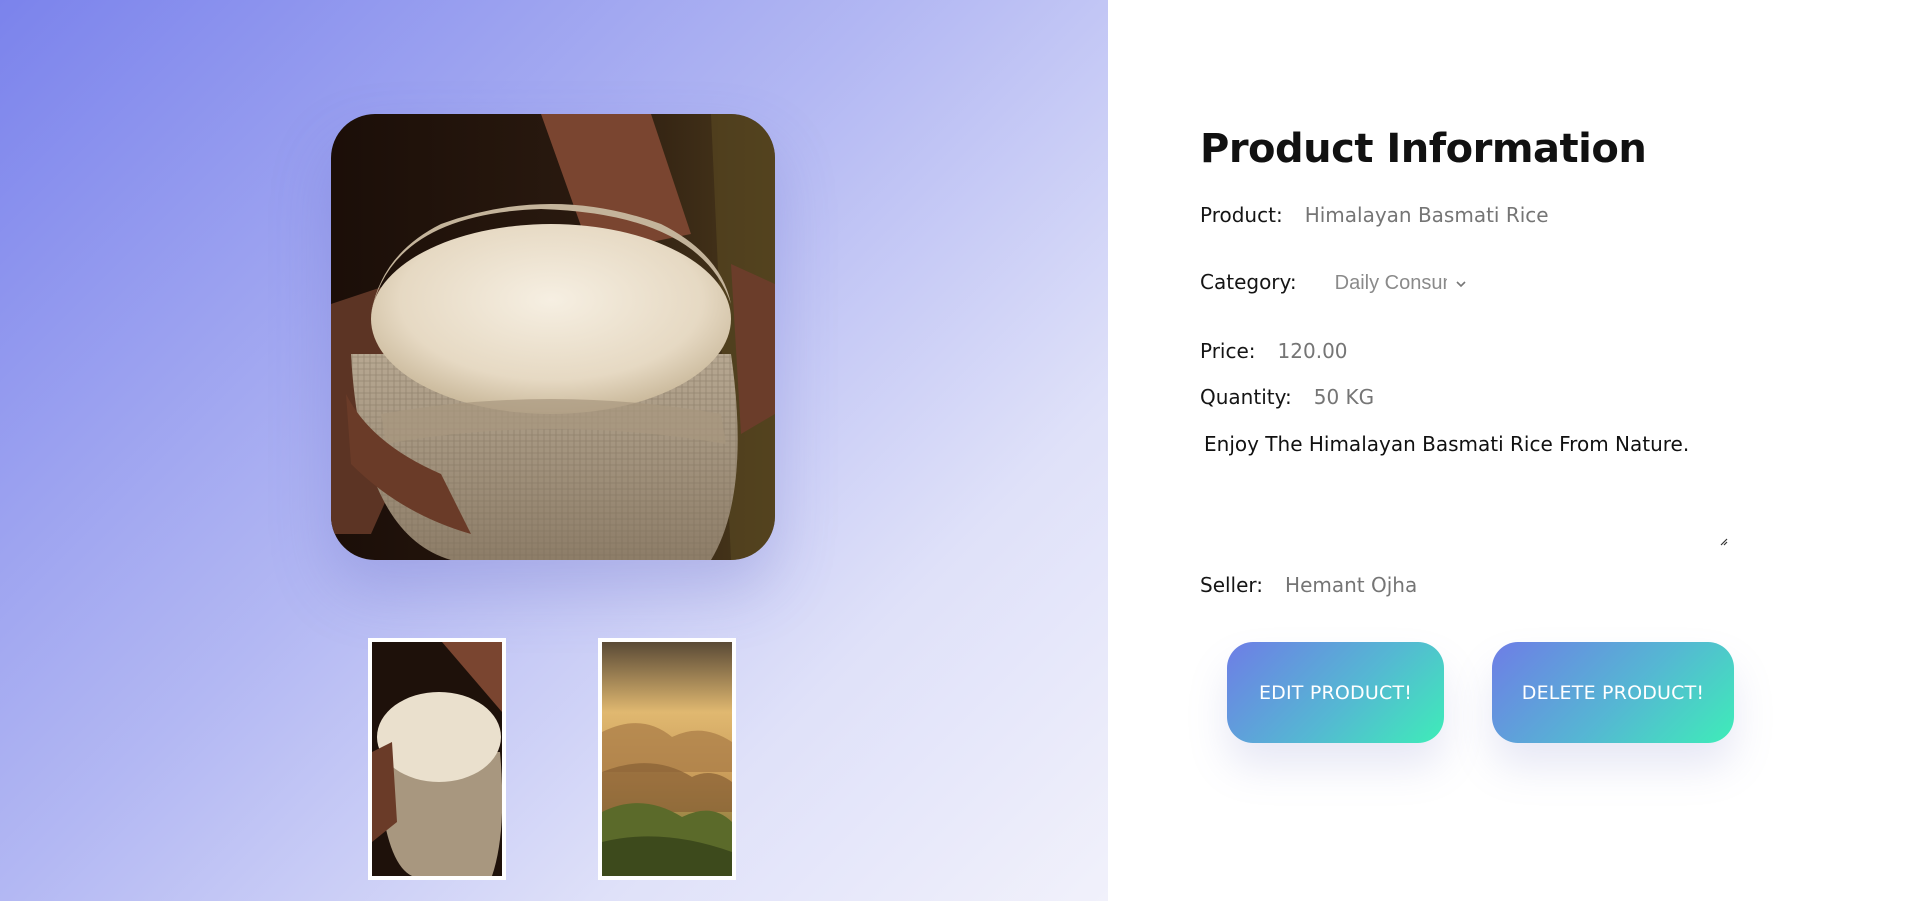 The image size is (1905, 901). I want to click on thumbnail-landscape, so click(667, 759).